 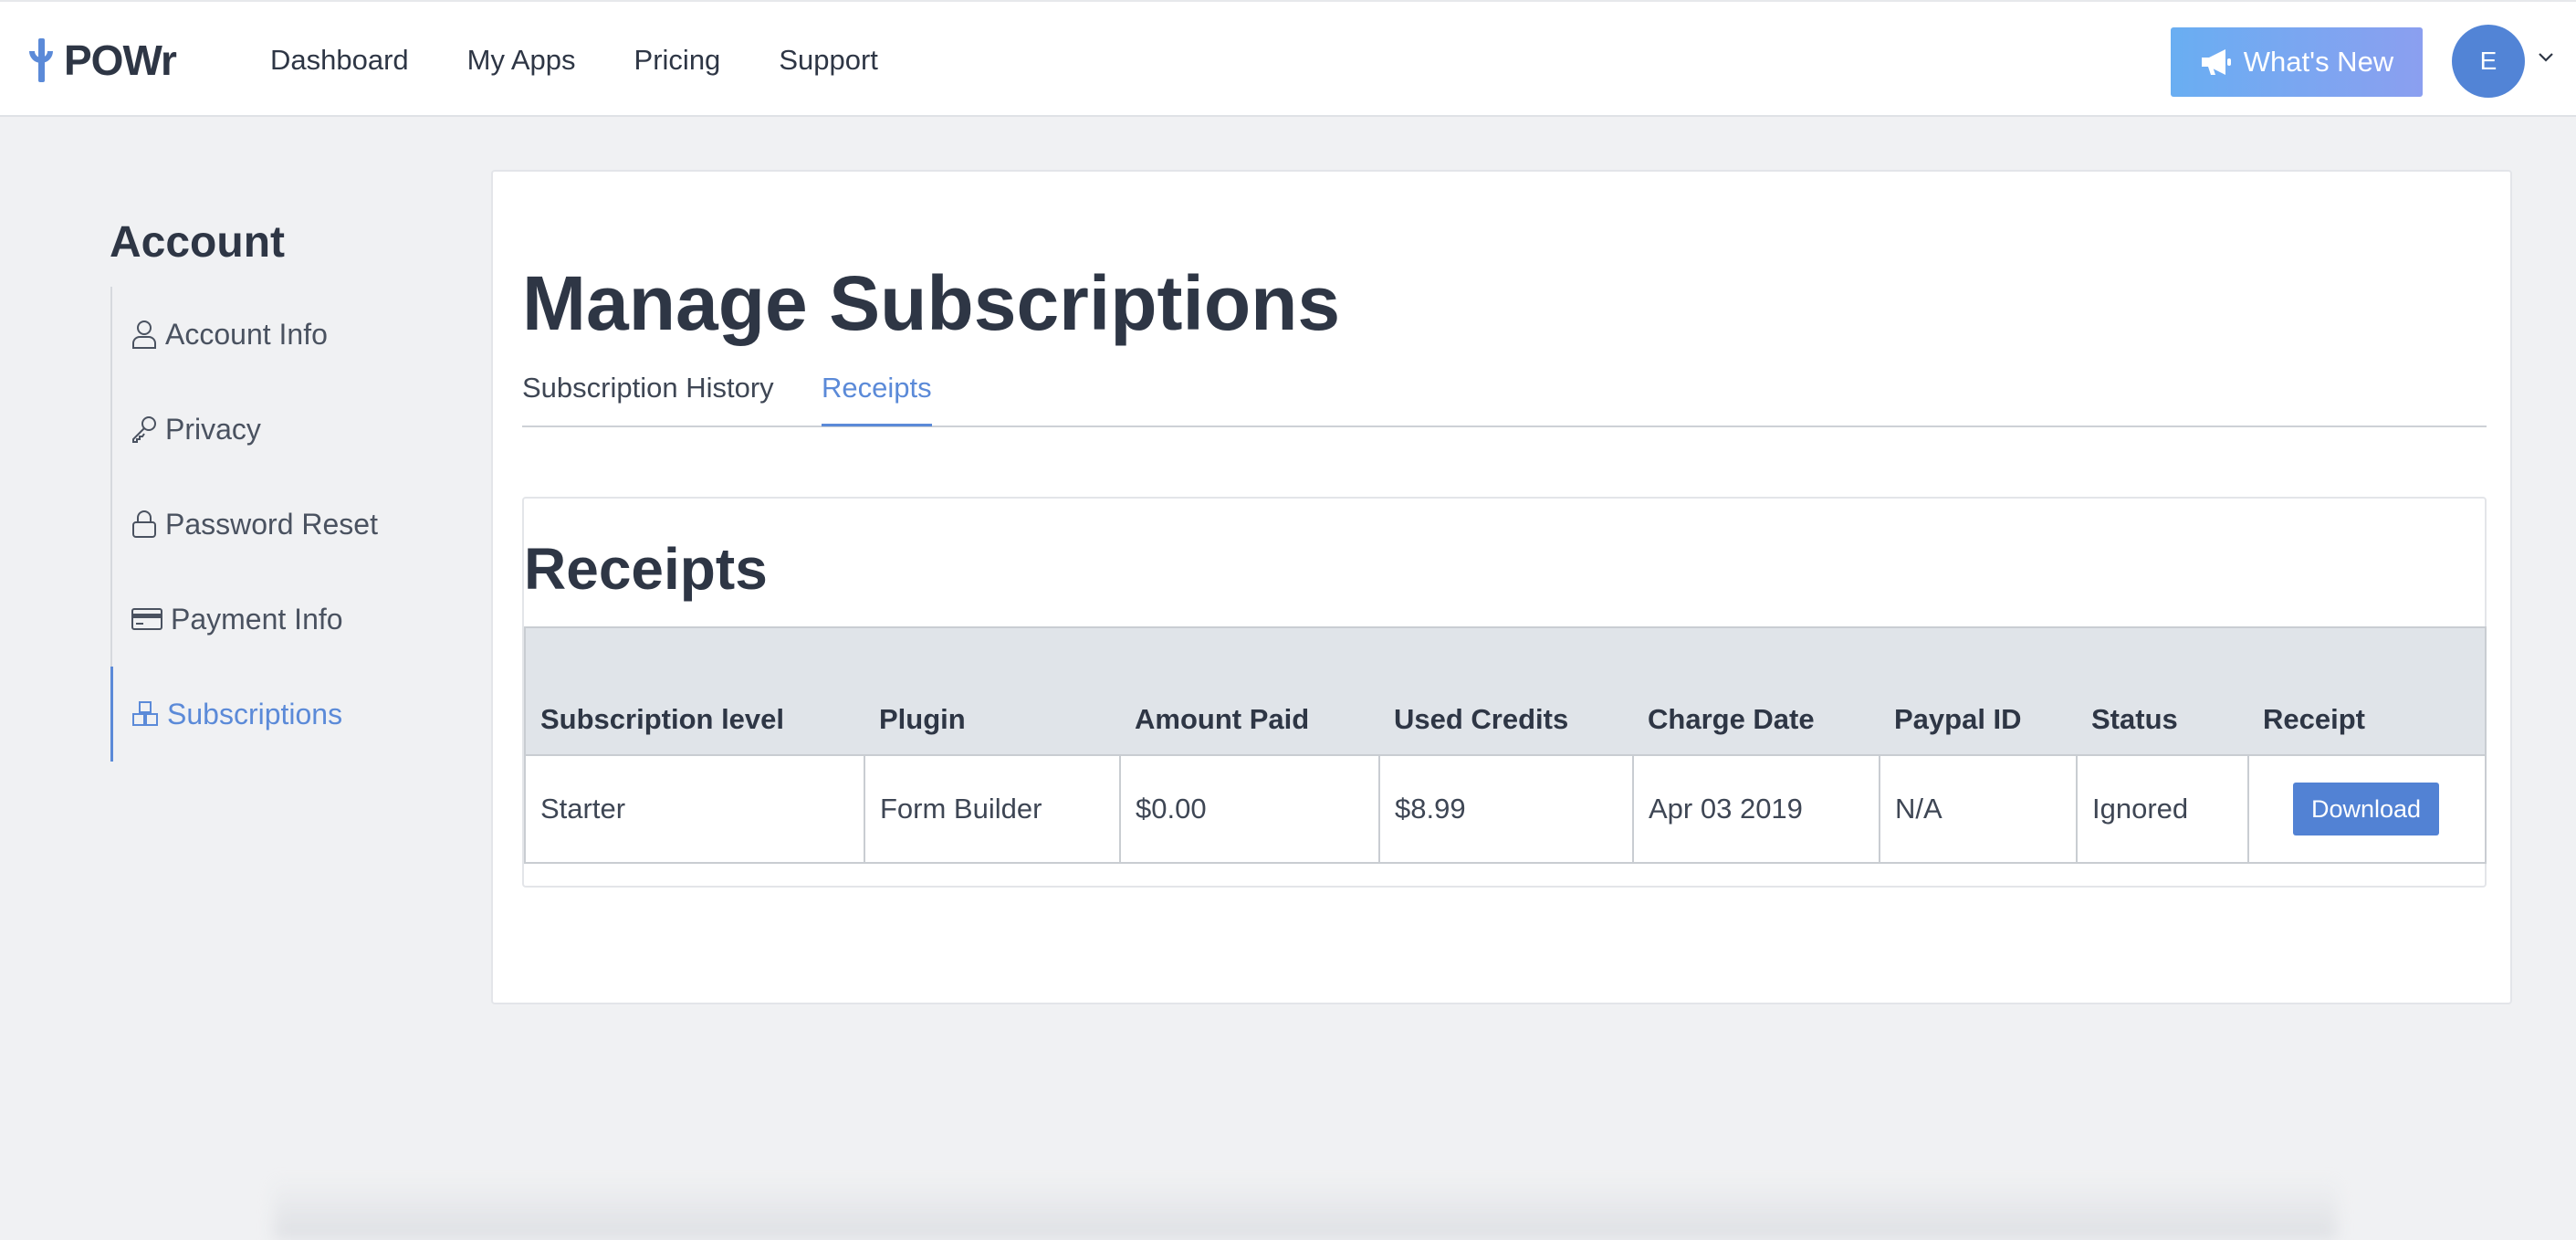 I want to click on cell-used-credits: $8.99, so click(x=1506, y=809).